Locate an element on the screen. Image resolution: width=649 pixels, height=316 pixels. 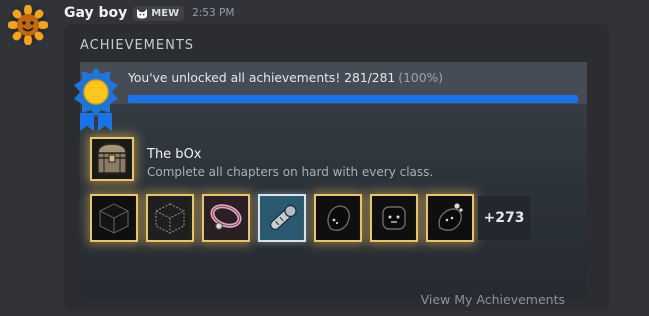
message-header: Gay boy MEW 2:53 PM is located at coordinates (149, 13).